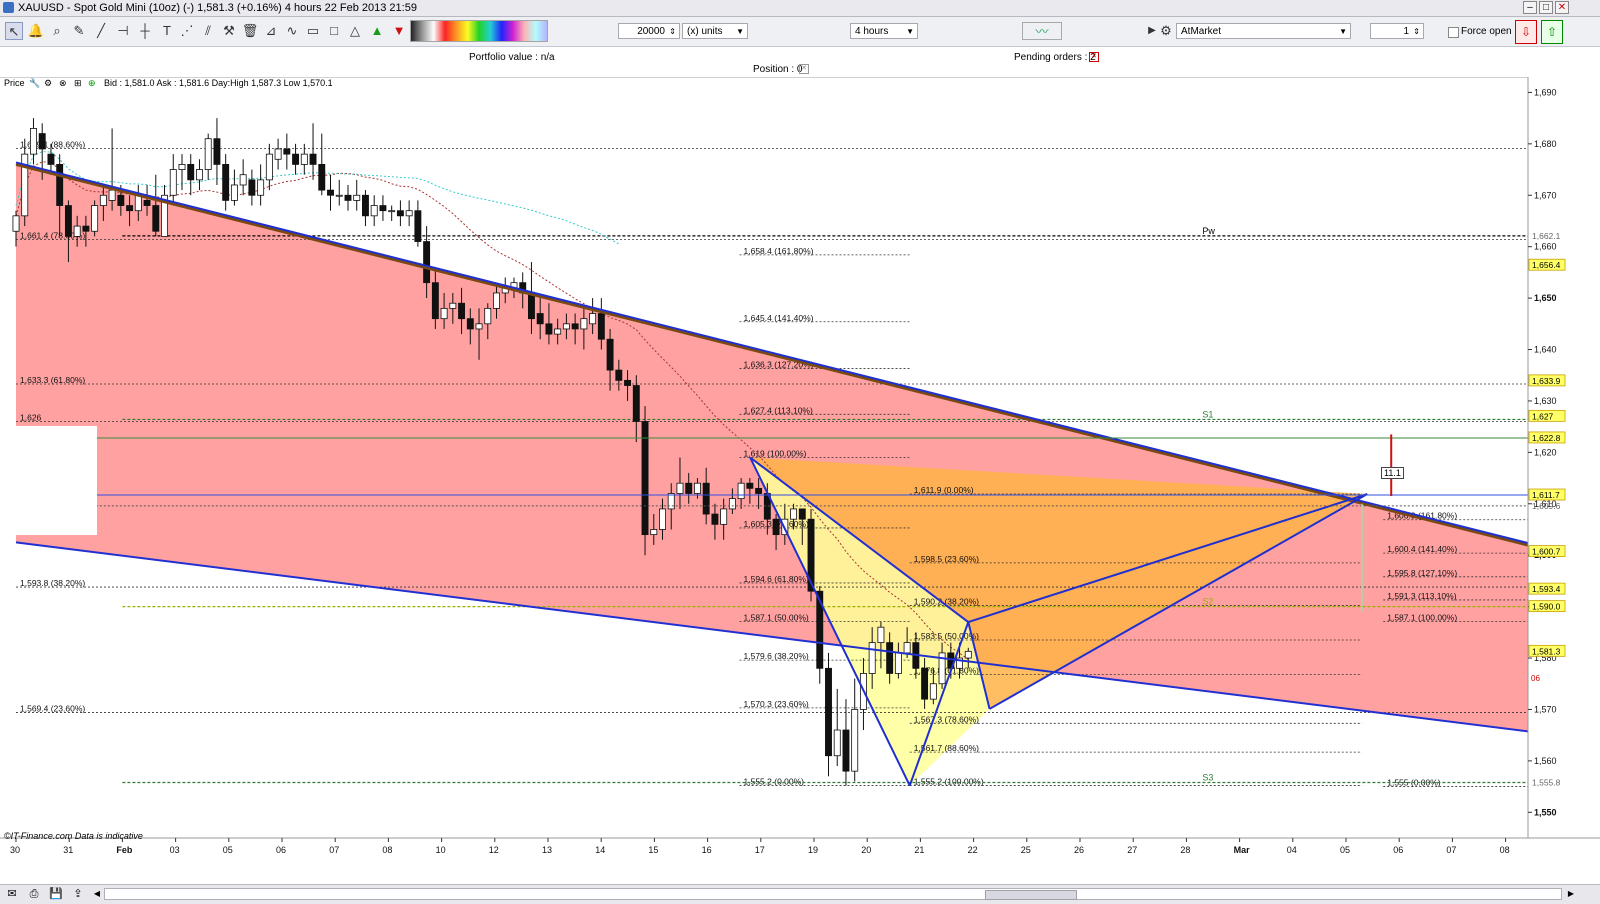  What do you see at coordinates (1207, 602) in the screenshot?
I see `pivot-label: S2` at bounding box center [1207, 602].